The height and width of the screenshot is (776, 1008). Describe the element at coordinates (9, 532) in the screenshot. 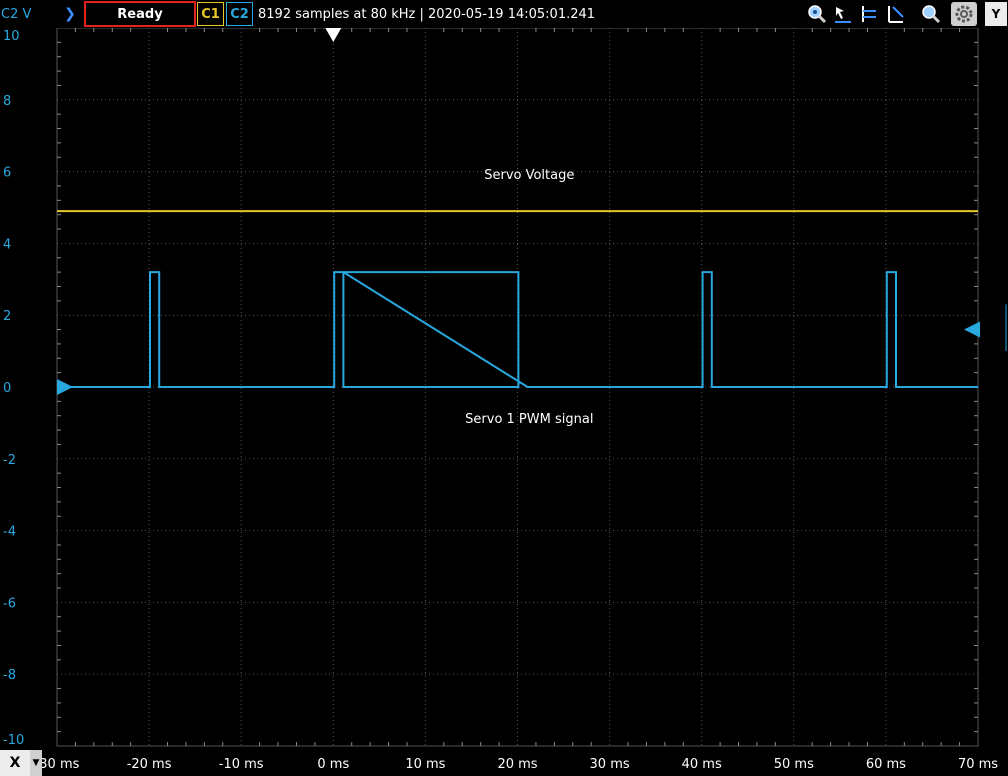

I see `y-tick-label: -4` at that location.